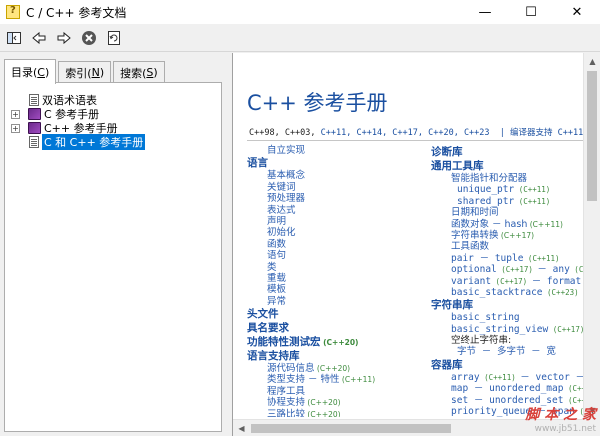  What do you see at coordinates (405, 133) in the screenshot?
I see `standards-links: C++11, C++14, C++17, C++20, C++23` at bounding box center [405, 133].